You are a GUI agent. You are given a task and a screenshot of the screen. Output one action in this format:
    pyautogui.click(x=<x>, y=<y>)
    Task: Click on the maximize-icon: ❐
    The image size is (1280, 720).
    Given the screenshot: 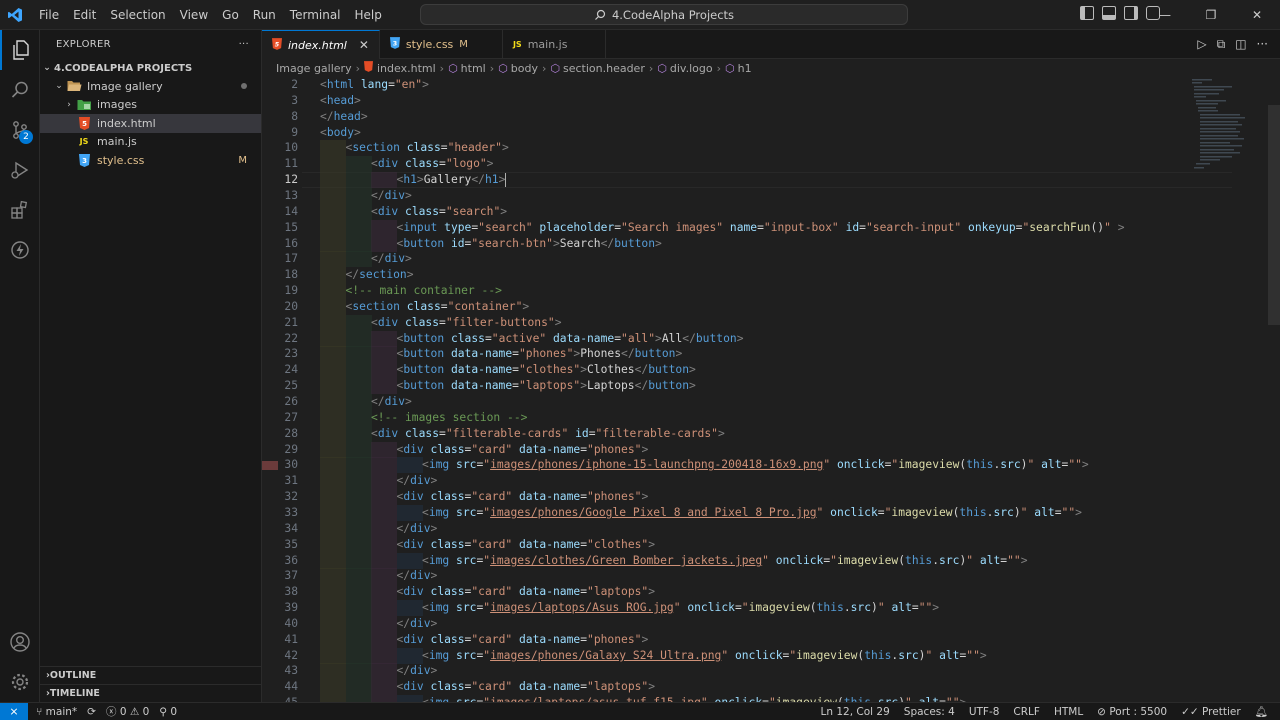 What is the action you would take?
    pyautogui.click(x=1211, y=15)
    